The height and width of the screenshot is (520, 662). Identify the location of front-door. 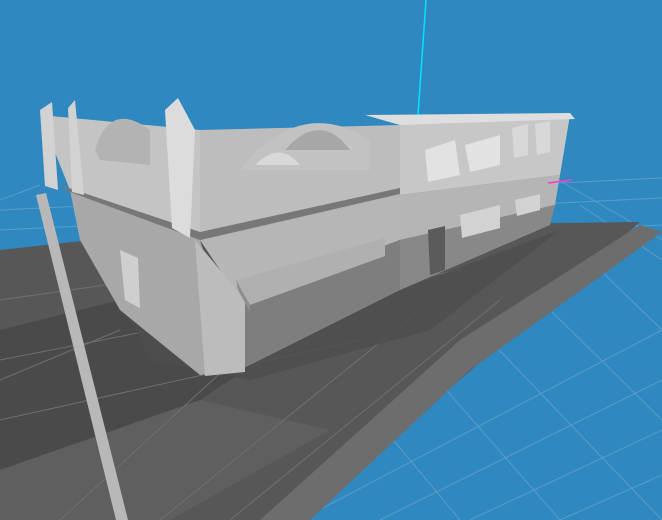
(436, 250).